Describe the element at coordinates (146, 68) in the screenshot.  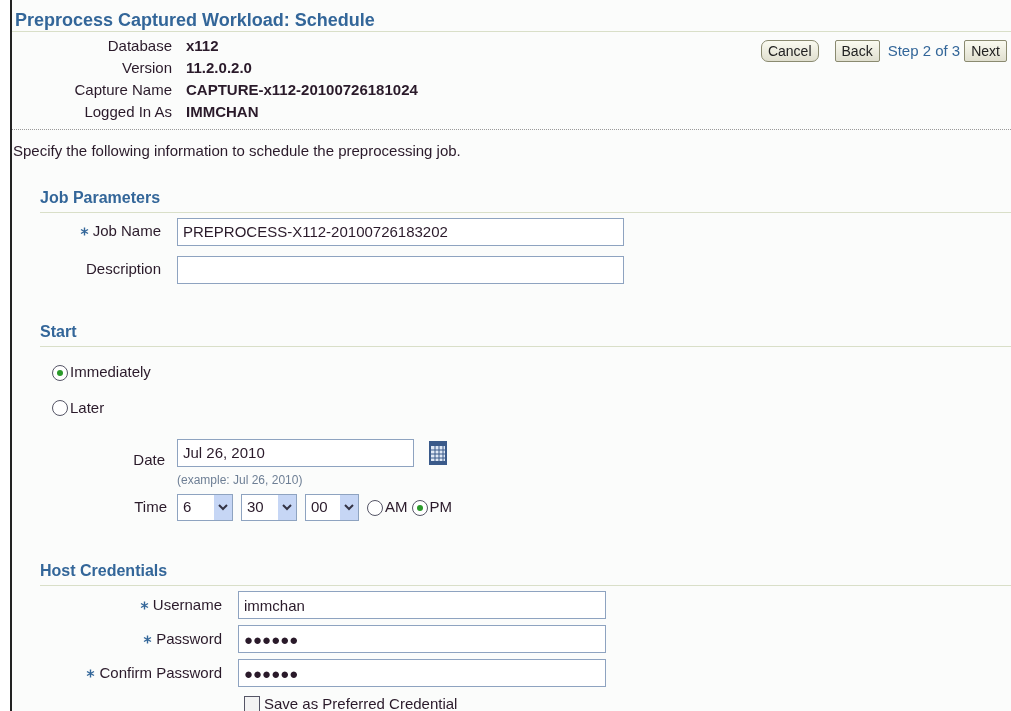
I see `field-label: Version` at that location.